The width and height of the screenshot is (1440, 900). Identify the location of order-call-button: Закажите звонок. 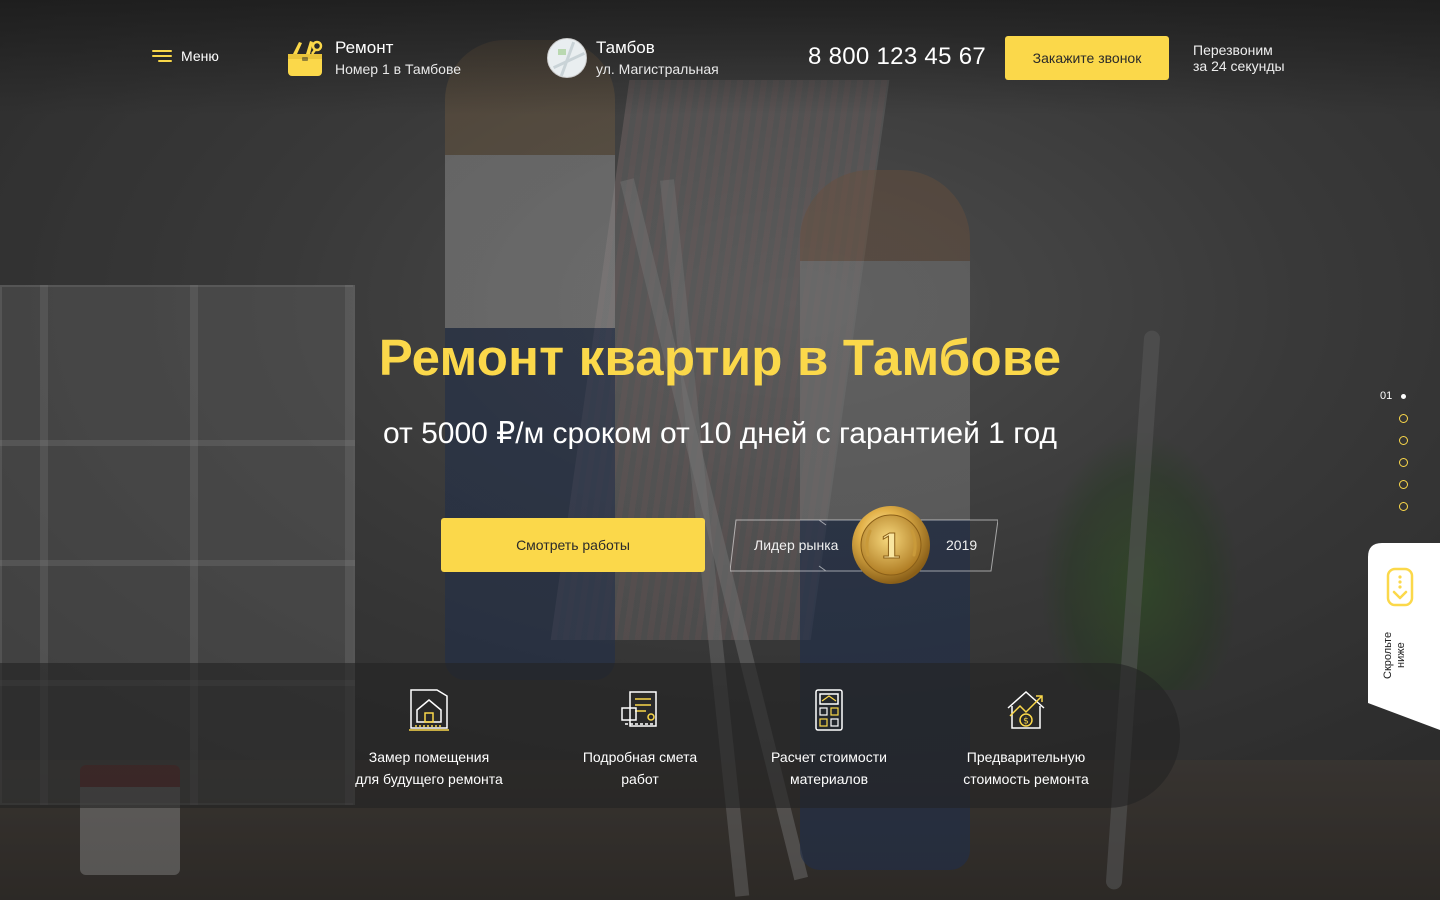
(1087, 58).